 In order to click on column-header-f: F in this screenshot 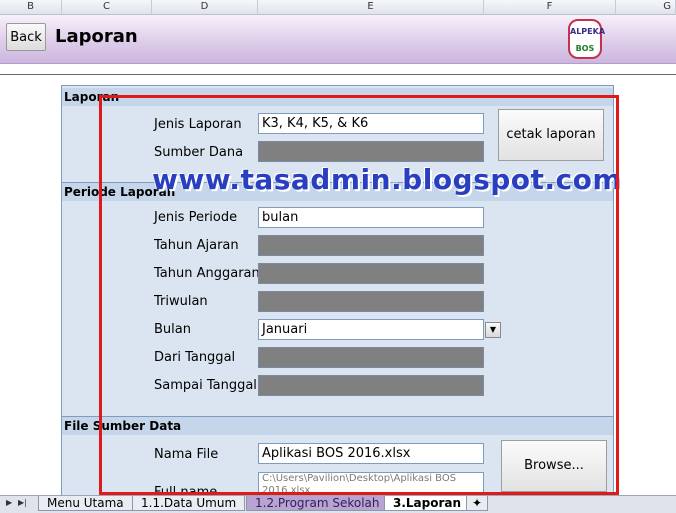, I will do `click(550, 7)`.